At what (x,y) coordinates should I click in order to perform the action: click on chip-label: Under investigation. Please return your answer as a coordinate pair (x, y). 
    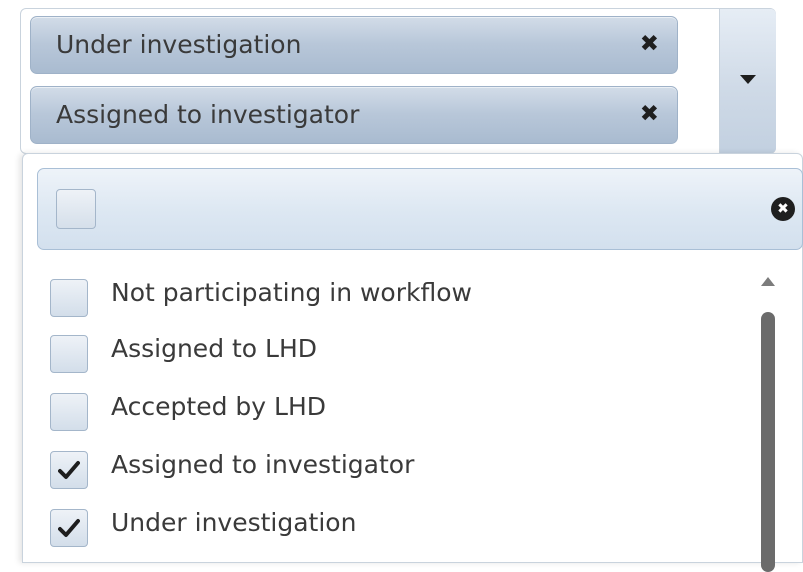
    Looking at the image, I should click on (179, 44).